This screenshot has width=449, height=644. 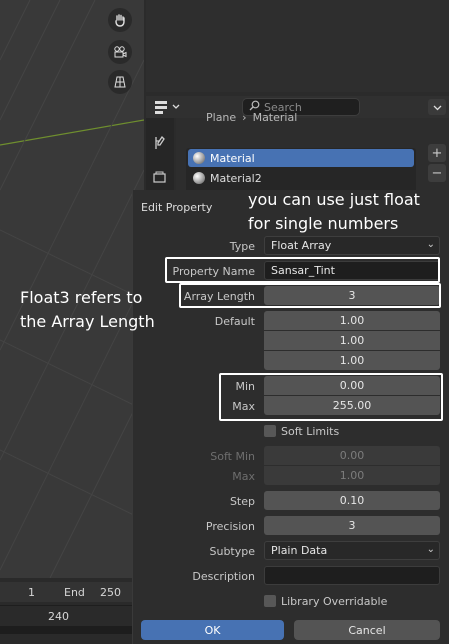 What do you see at coordinates (437, 153) in the screenshot?
I see `add-slot-button: +` at bounding box center [437, 153].